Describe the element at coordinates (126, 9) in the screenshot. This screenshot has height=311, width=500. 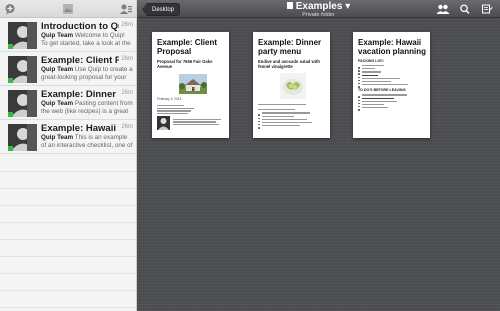
I see `contacts-icon` at that location.